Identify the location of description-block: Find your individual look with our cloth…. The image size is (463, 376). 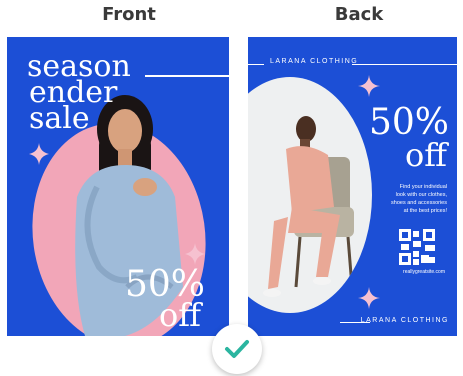
(419, 199).